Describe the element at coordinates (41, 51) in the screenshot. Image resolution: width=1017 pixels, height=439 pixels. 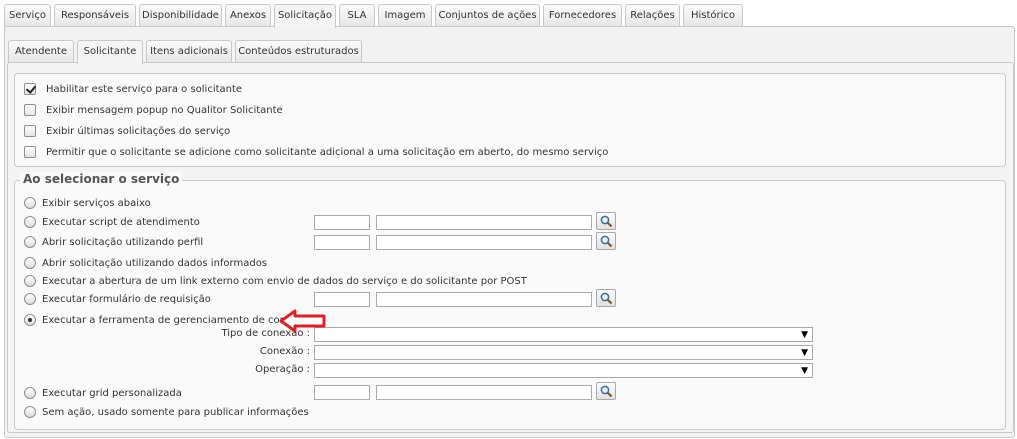
I see `subtab-atendente: Atendente` at that location.